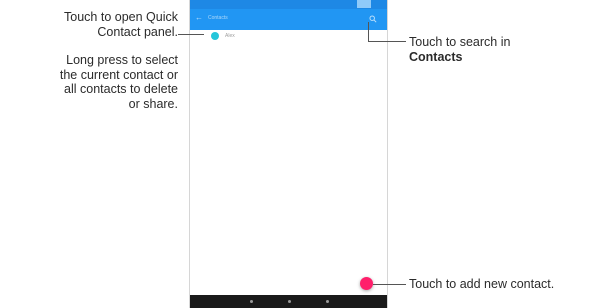  I want to click on contact-row: Alex, so click(288, 36).